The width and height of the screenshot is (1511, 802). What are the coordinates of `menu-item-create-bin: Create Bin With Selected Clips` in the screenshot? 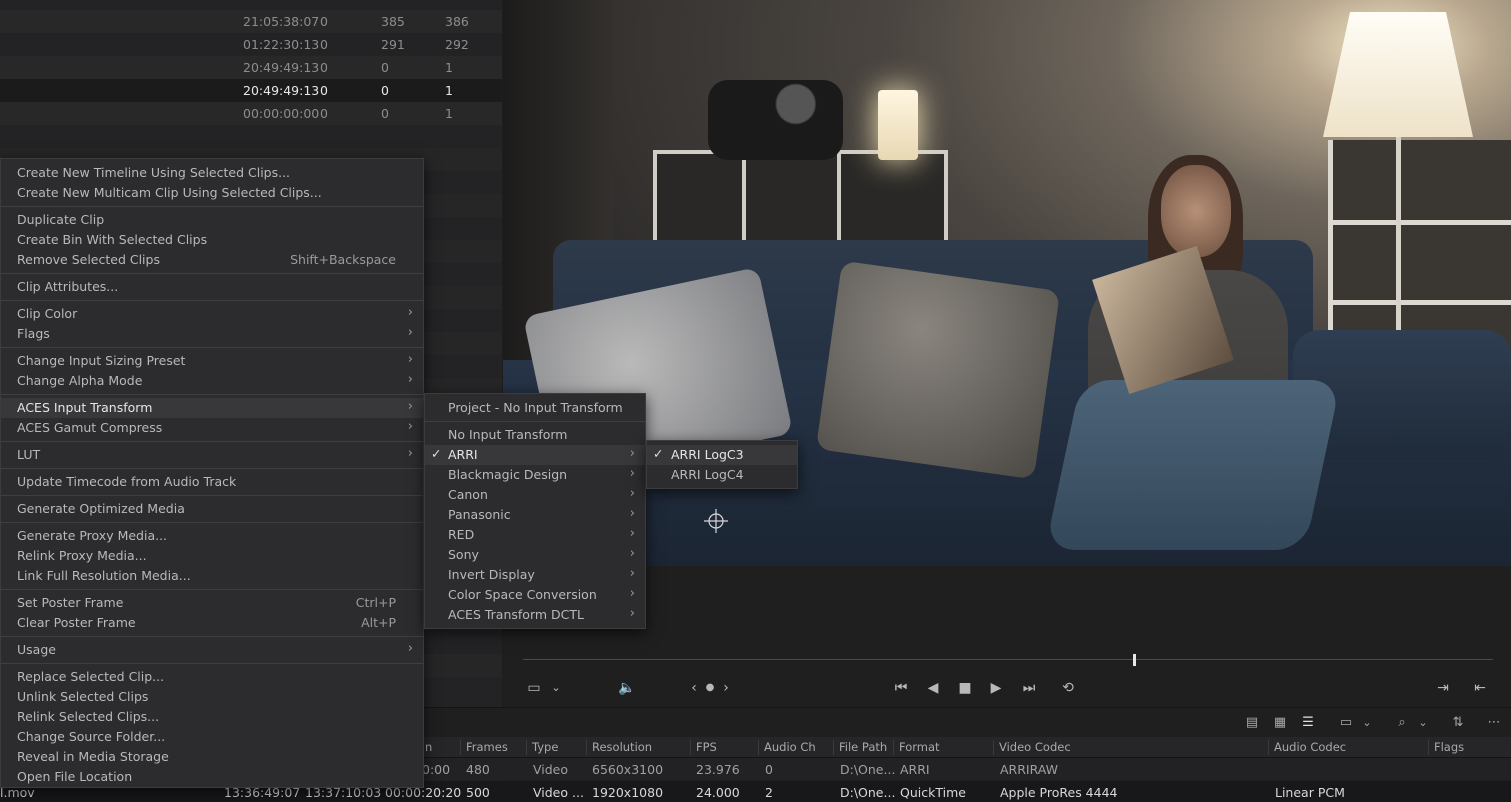 It's located at (212, 240).